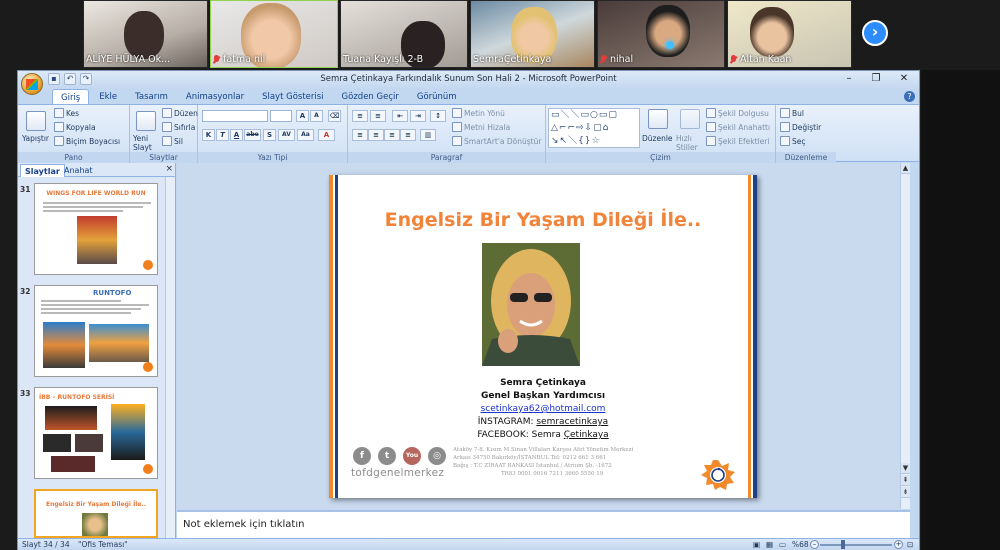 This screenshot has height=550, width=1000. What do you see at coordinates (738, 127) in the screenshot?
I see `shape-outline-button: Şekil Anahattı` at bounding box center [738, 127].